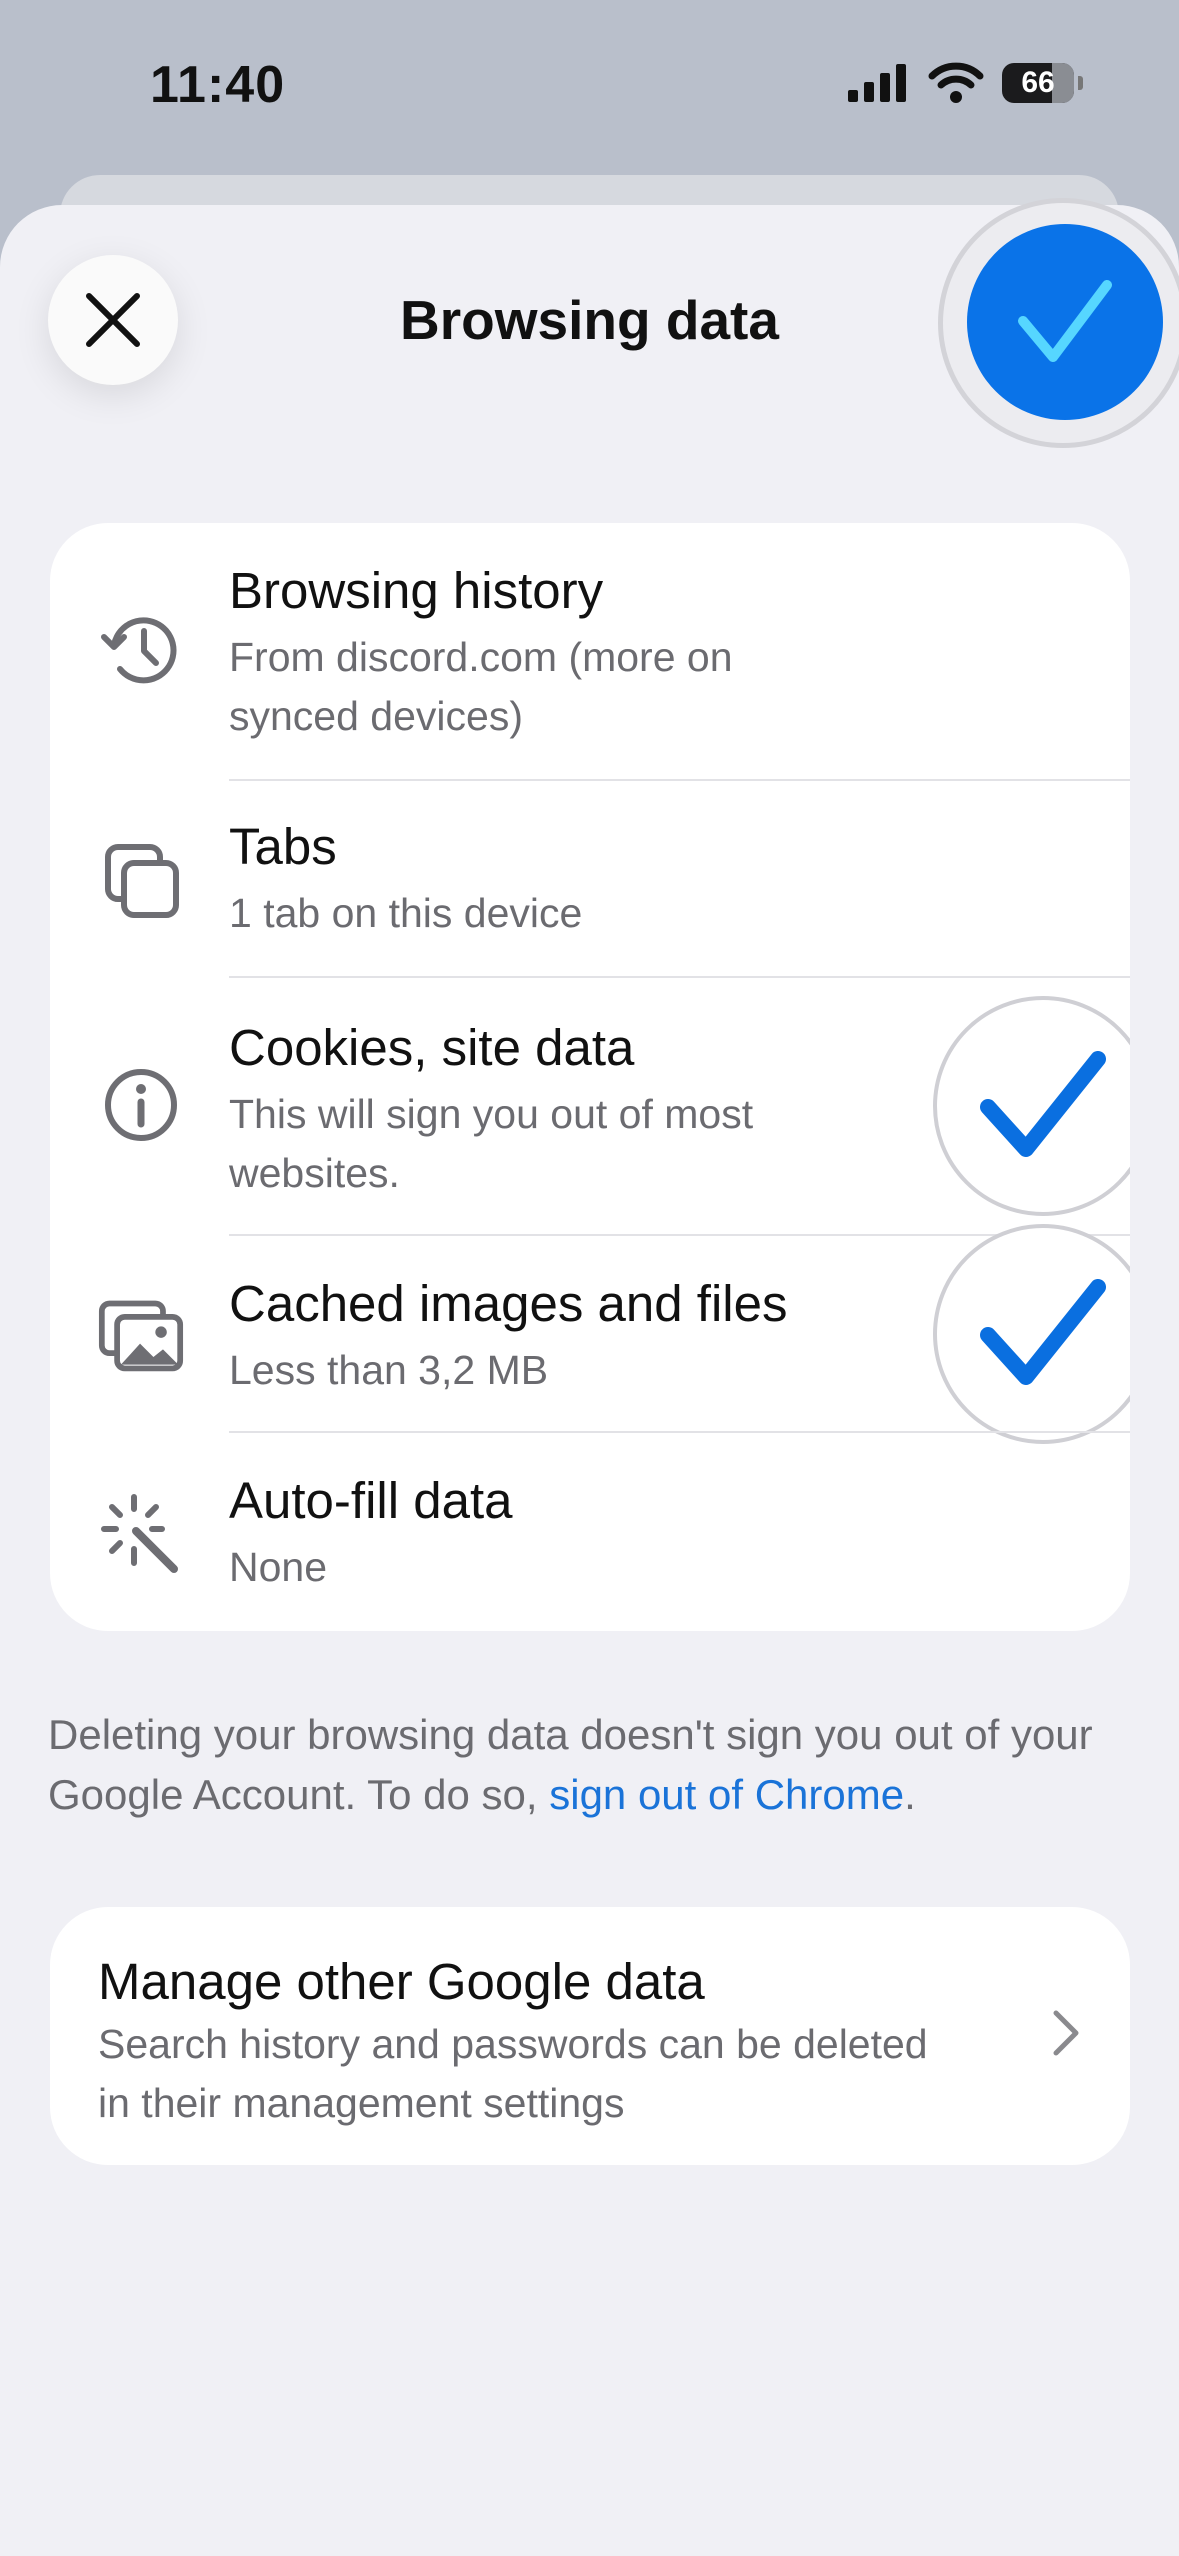 This screenshot has height=2556, width=1179. What do you see at coordinates (278, 1567) in the screenshot?
I see `item-subtitle: None` at bounding box center [278, 1567].